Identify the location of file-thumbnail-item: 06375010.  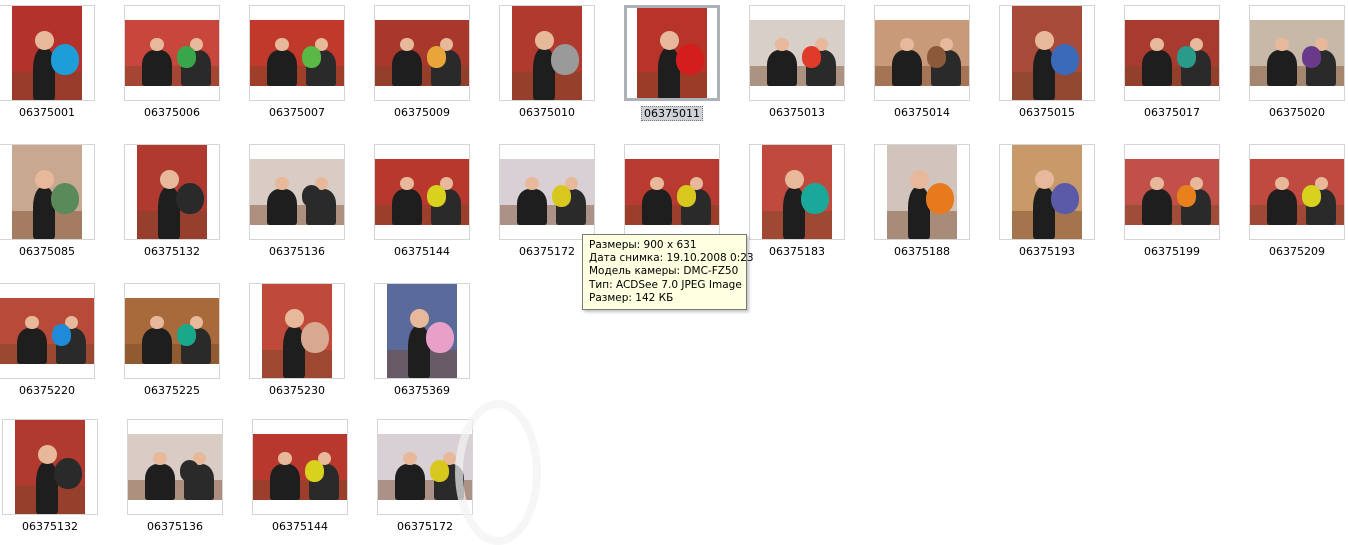
(547, 62).